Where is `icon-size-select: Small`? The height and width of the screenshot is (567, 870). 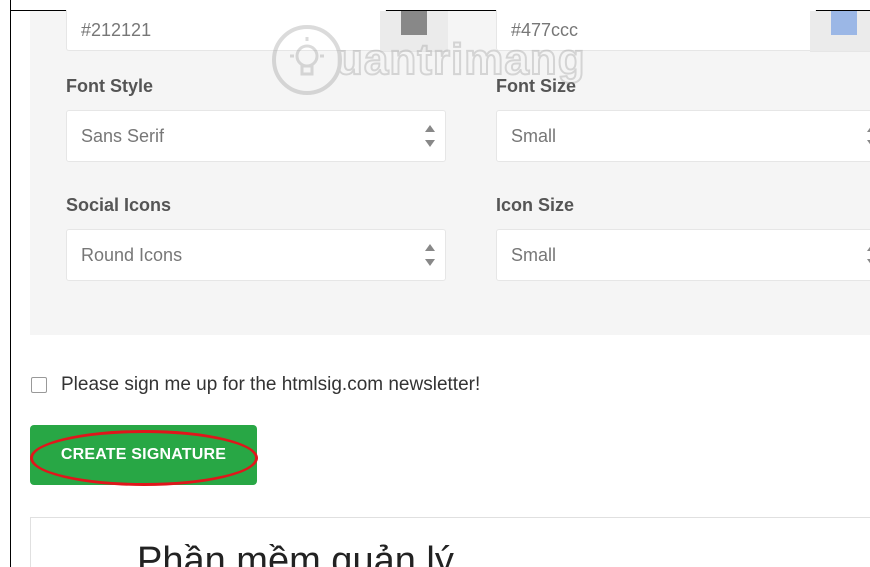
icon-size-select: Small is located at coordinates (683, 255).